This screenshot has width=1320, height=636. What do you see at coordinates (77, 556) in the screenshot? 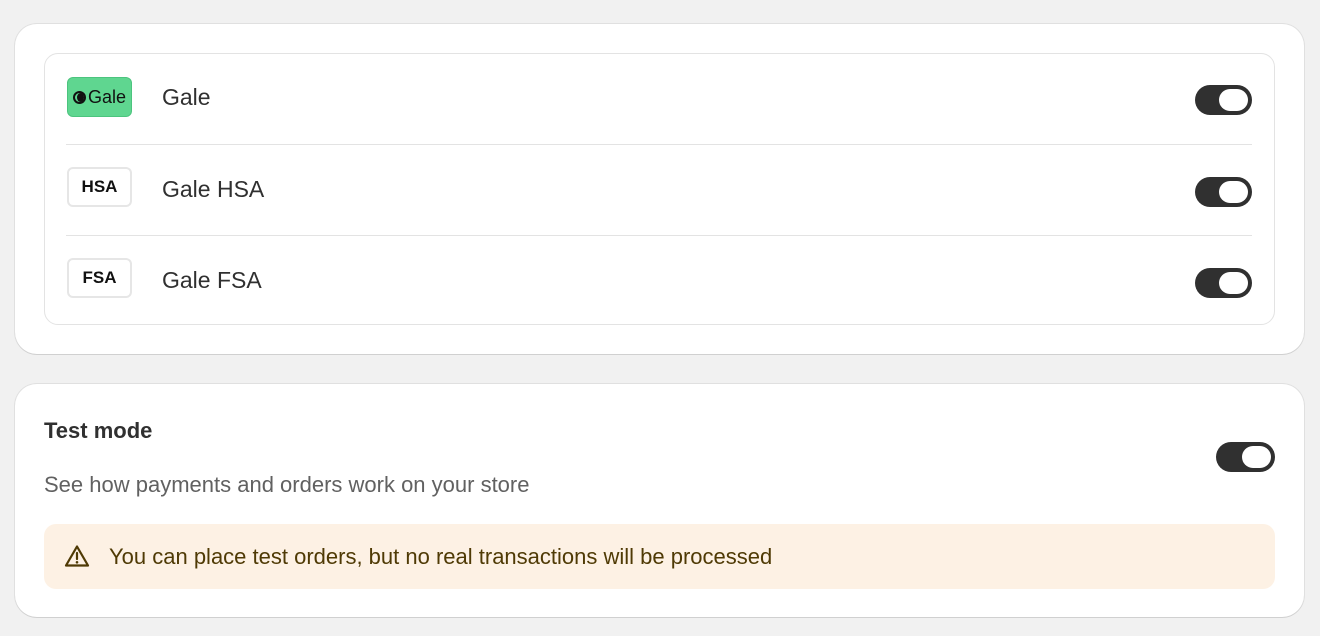
I see `warning-icon` at bounding box center [77, 556].